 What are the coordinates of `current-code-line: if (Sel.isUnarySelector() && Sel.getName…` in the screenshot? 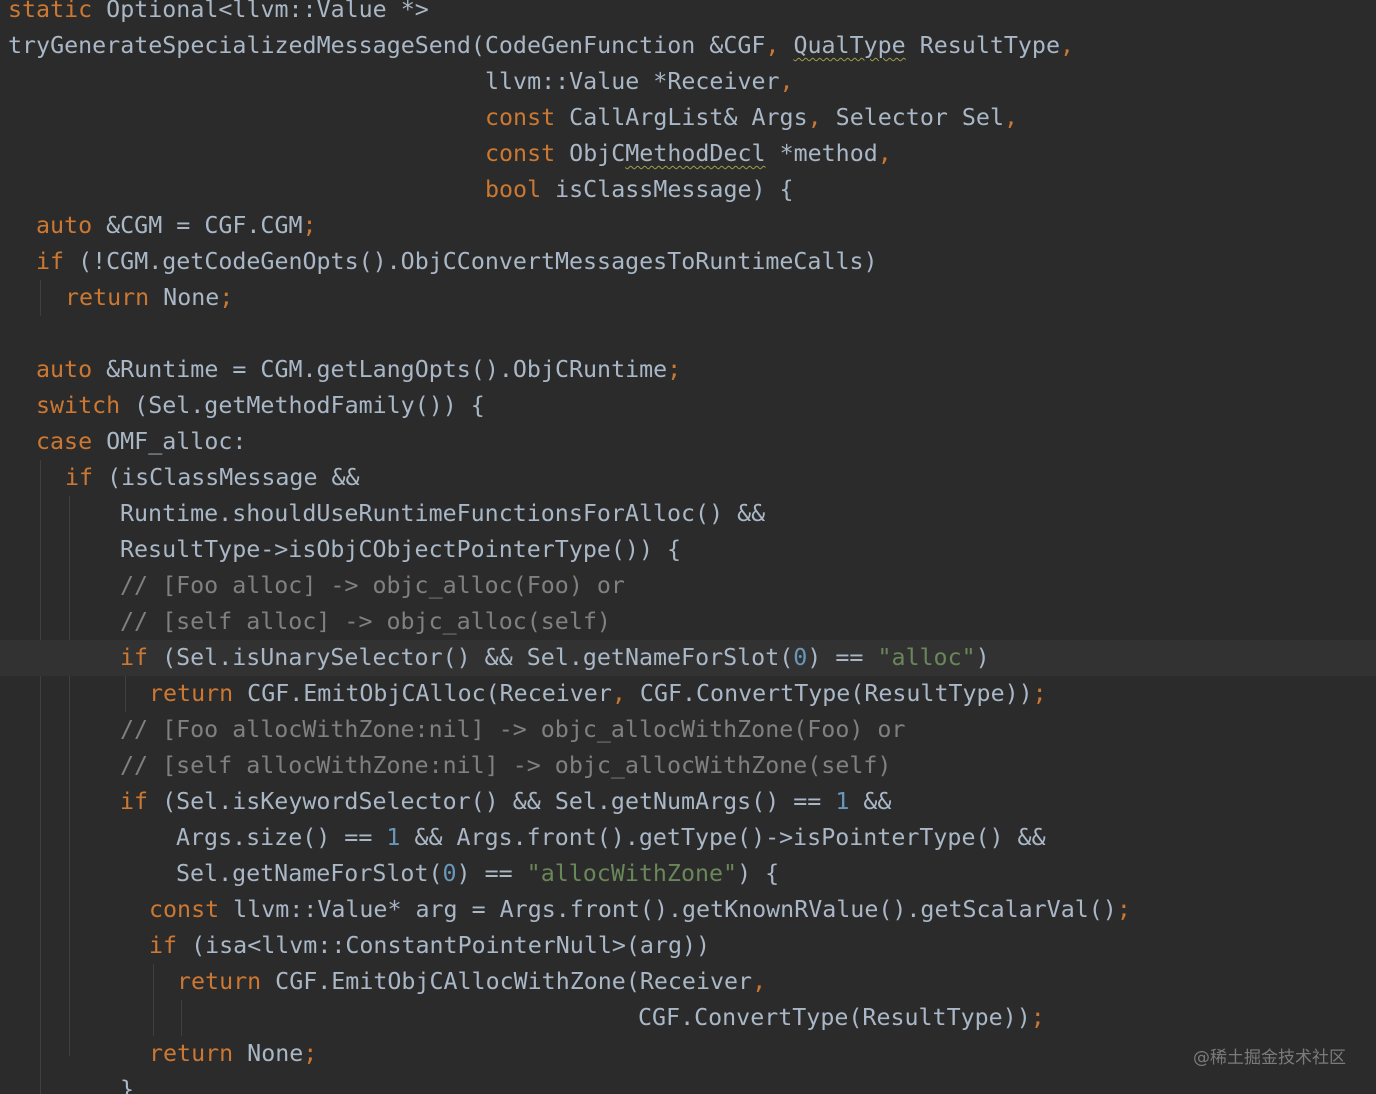 It's located at (688, 658).